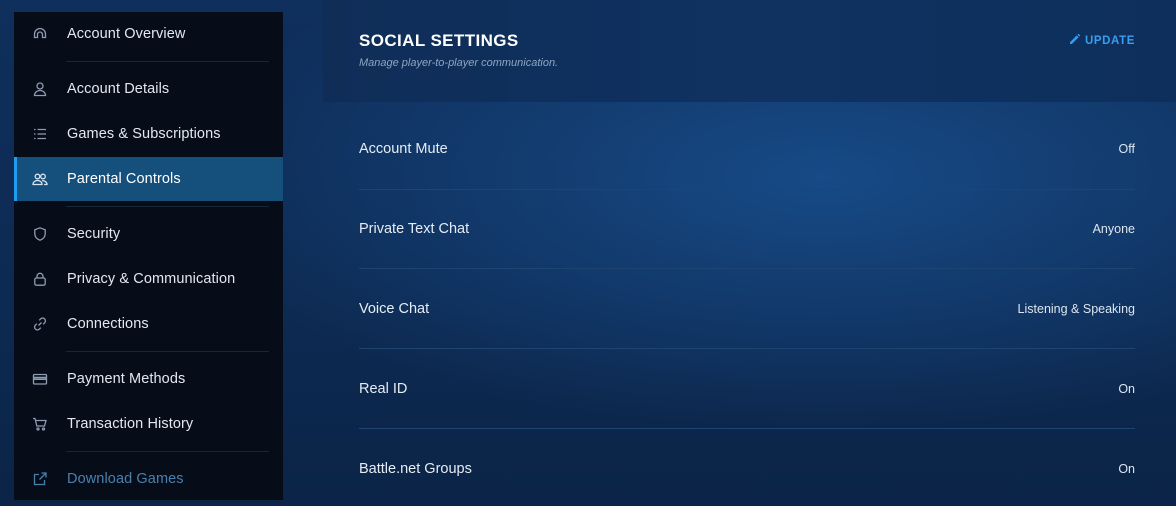 This screenshot has height=506, width=1176. What do you see at coordinates (40, 479) in the screenshot?
I see `external-link-icon` at bounding box center [40, 479].